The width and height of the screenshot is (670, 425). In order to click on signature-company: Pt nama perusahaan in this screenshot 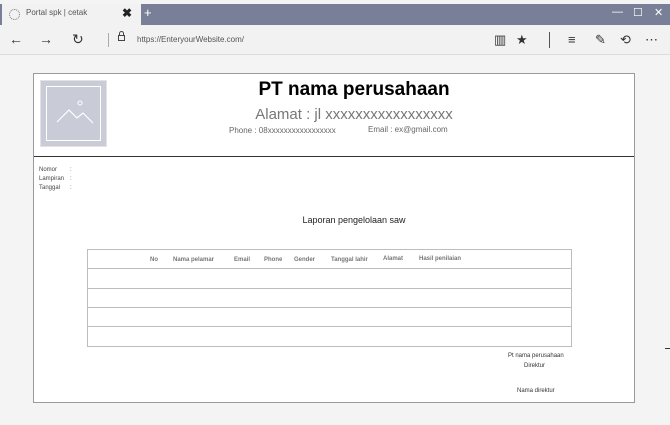, I will do `click(536, 356)`.